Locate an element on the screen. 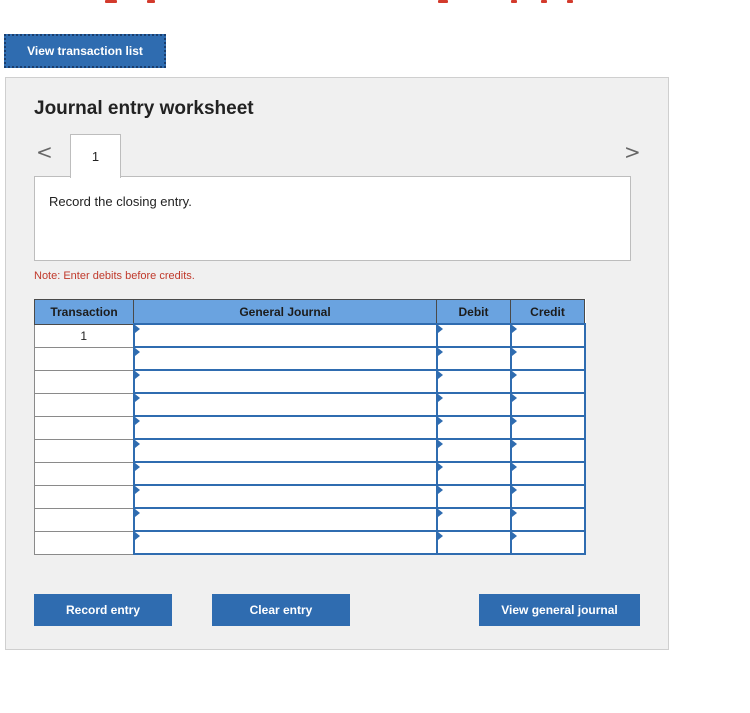  view-general-journal-button: View general journal is located at coordinates (559, 610).